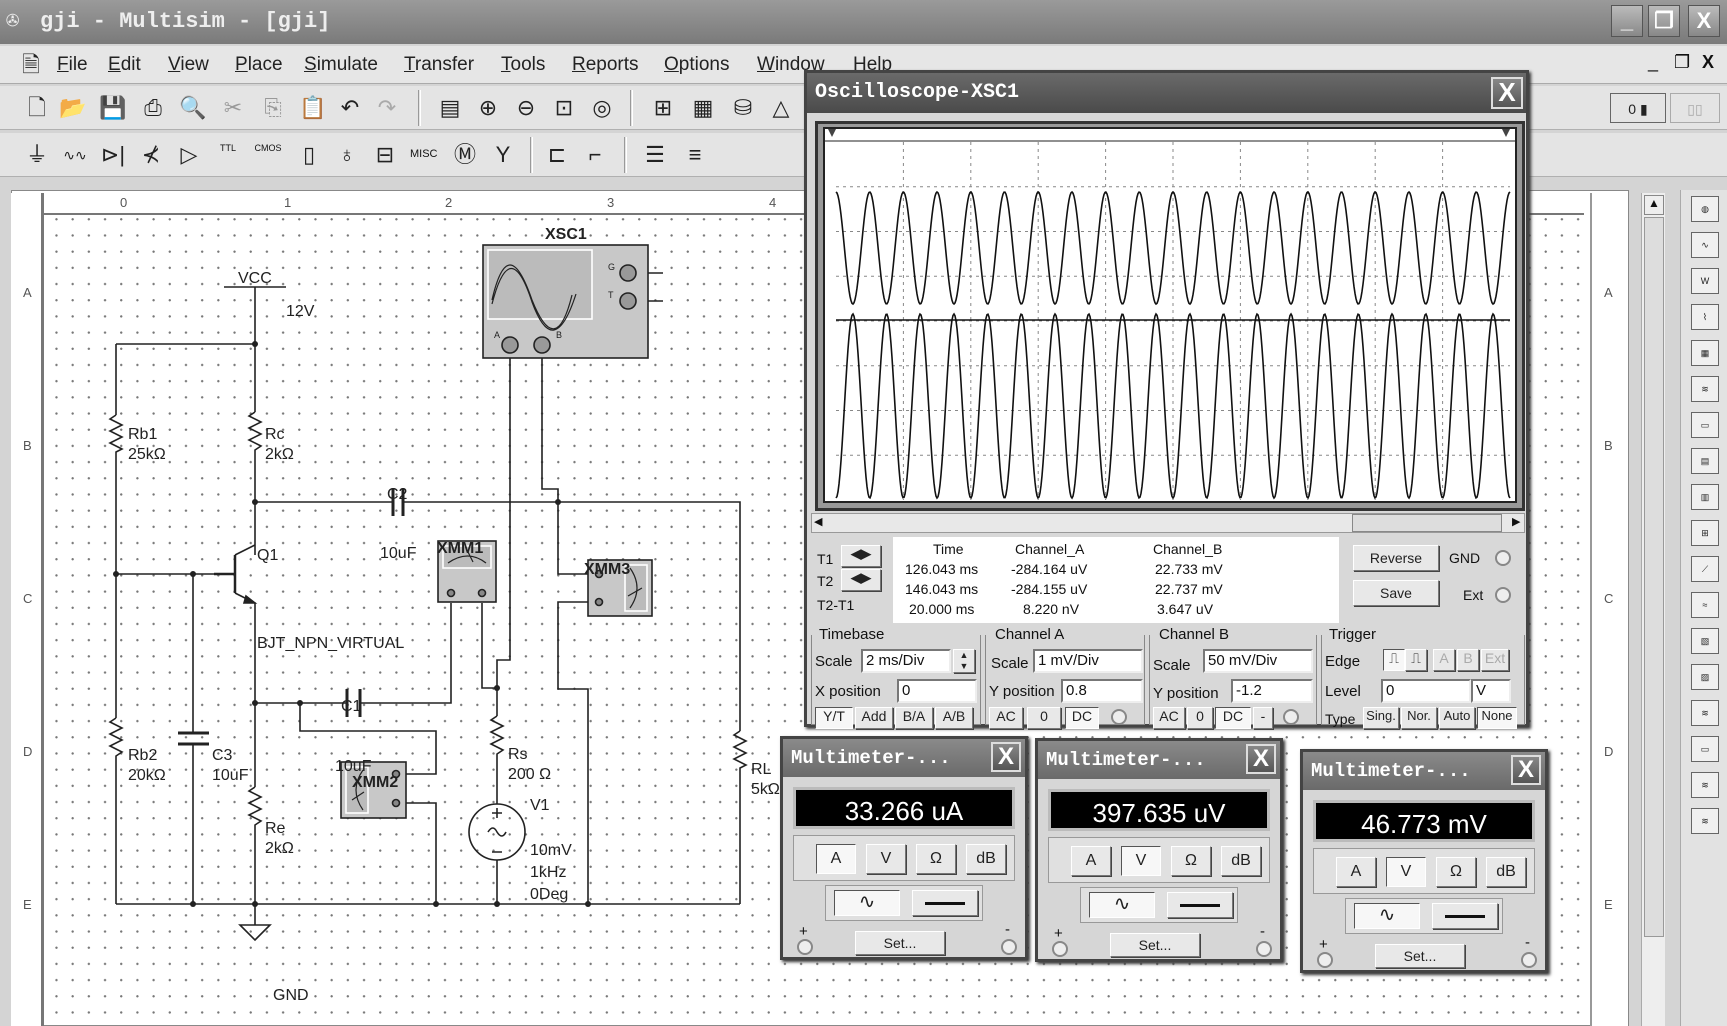  I want to click on timebase-scale-input: 2 ms/Div, so click(906, 661).